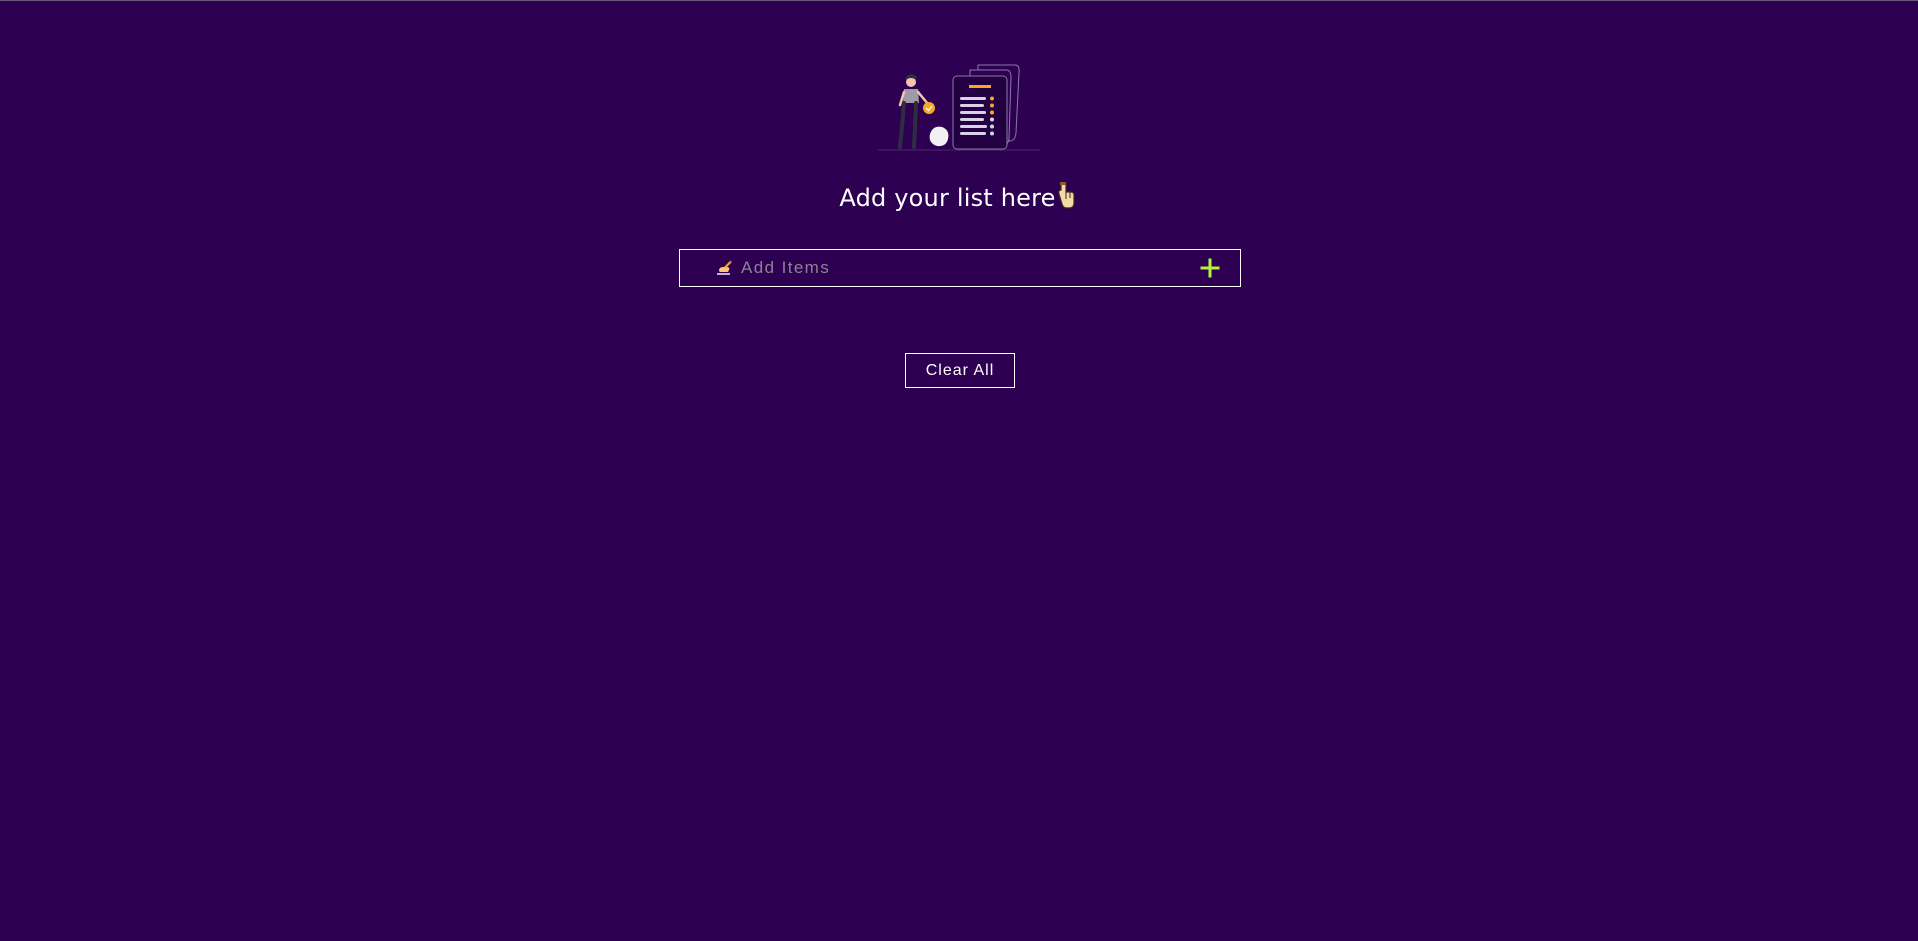 The height and width of the screenshot is (941, 1918). What do you see at coordinates (960, 370) in the screenshot?
I see `clear-all-button: Clear All` at bounding box center [960, 370].